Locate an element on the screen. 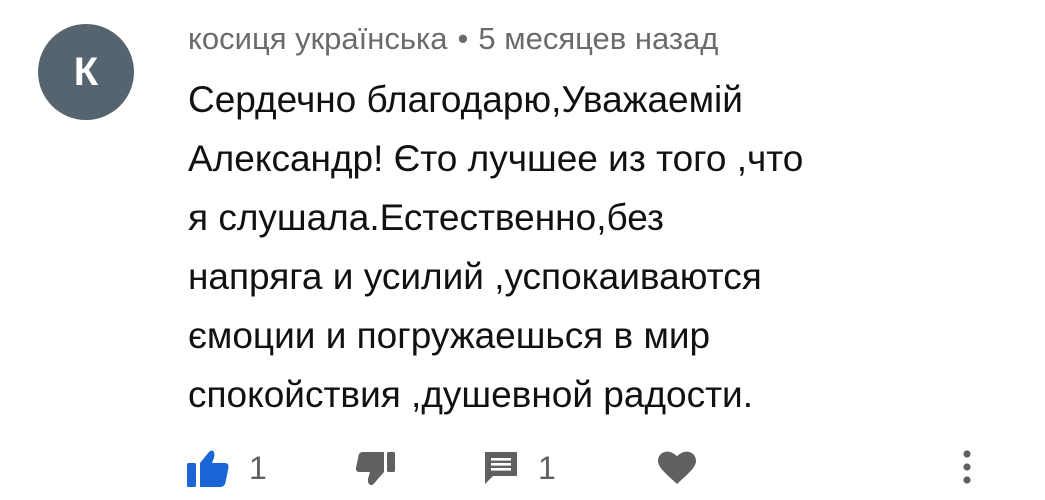 This screenshot has height=500, width=1045. more-options-button is located at coordinates (967, 468).